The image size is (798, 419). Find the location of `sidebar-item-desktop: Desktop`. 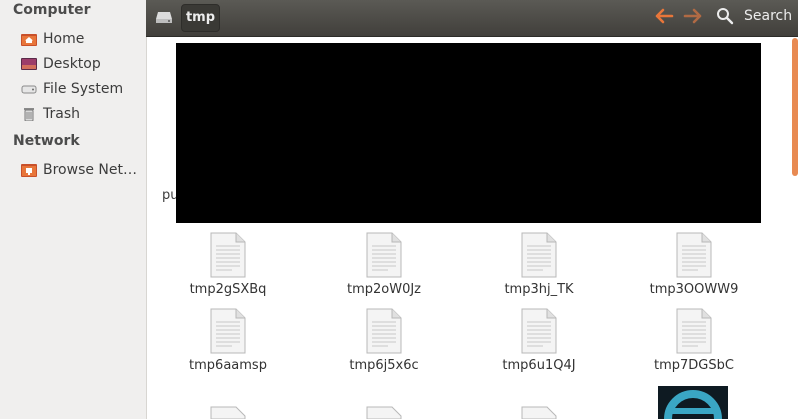

sidebar-item-desktop: Desktop is located at coordinates (80, 64).